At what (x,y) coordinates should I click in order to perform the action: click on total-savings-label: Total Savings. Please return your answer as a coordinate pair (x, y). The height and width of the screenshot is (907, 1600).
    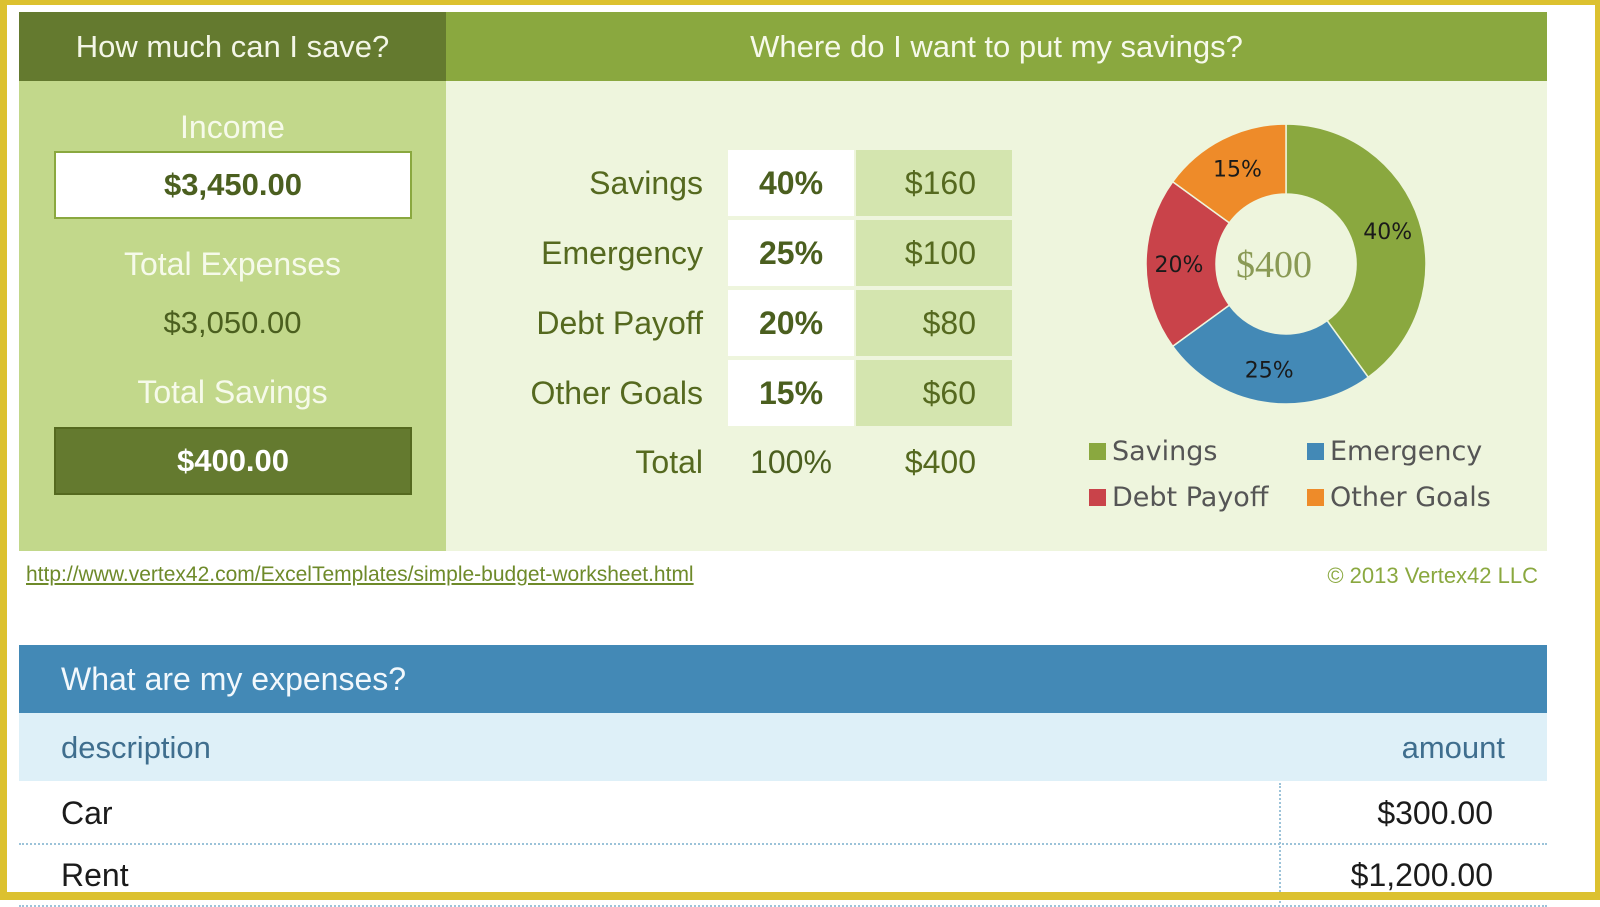
    Looking at the image, I should click on (232, 392).